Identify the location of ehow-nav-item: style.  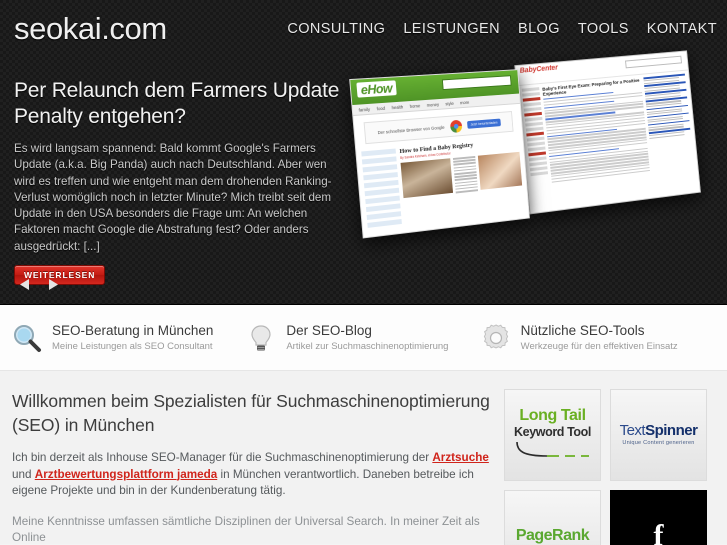
(449, 103).